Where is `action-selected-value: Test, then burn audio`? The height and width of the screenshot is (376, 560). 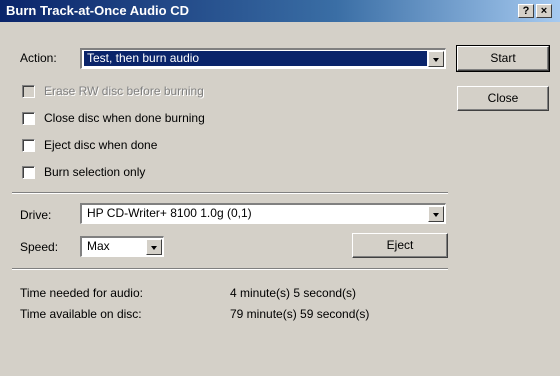
action-selected-value: Test, then burn audio is located at coordinates (255, 58).